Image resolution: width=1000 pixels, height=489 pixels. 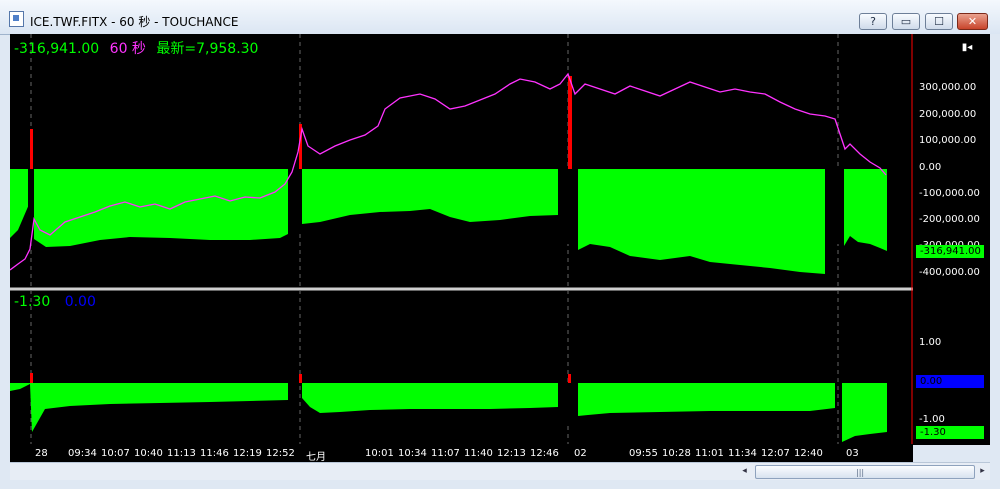 I want to click on close-button: ✕, so click(x=972, y=21).